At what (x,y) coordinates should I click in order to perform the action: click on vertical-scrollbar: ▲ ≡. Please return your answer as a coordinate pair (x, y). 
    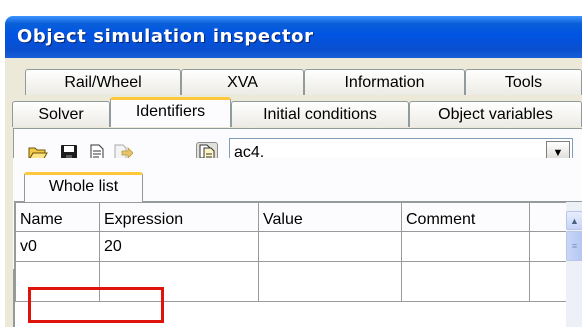
    Looking at the image, I should click on (574, 264).